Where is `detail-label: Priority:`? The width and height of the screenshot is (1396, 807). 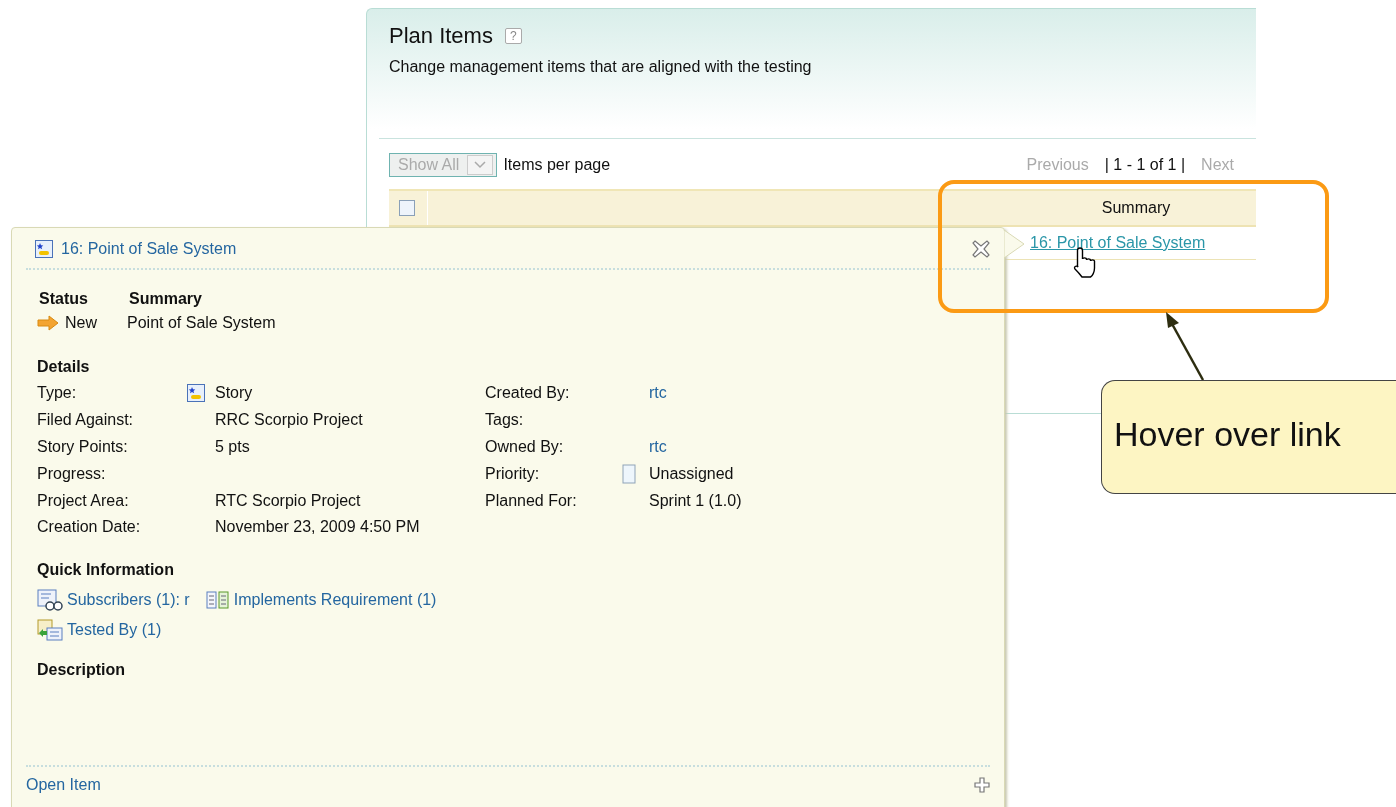
detail-label: Priority: is located at coordinates (513, 473).